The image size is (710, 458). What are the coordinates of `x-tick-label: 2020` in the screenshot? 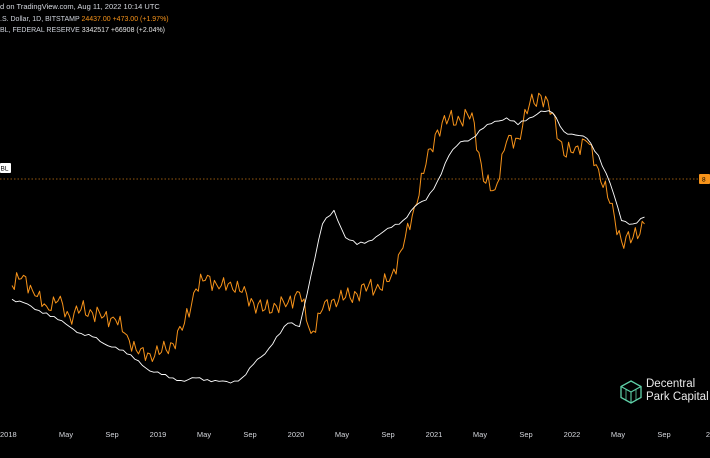 It's located at (296, 434).